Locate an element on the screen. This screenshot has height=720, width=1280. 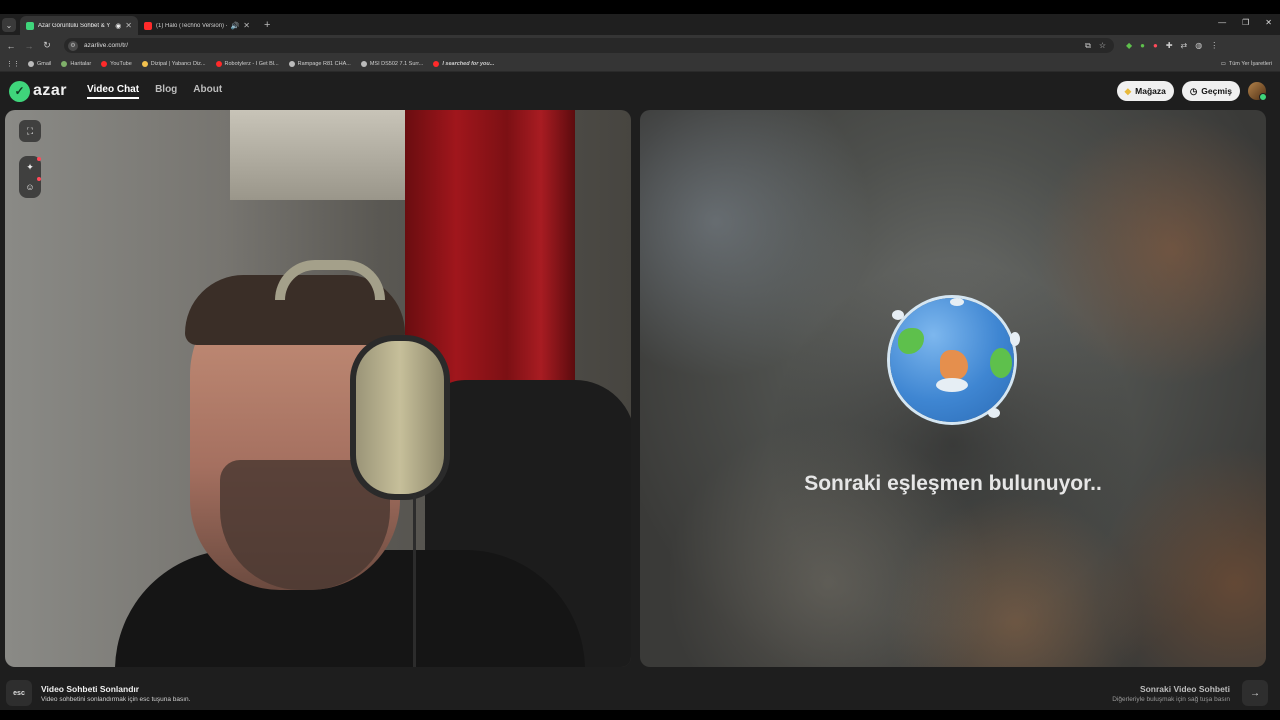
effects-group: ✦ ☺ is located at coordinates (30, 177).